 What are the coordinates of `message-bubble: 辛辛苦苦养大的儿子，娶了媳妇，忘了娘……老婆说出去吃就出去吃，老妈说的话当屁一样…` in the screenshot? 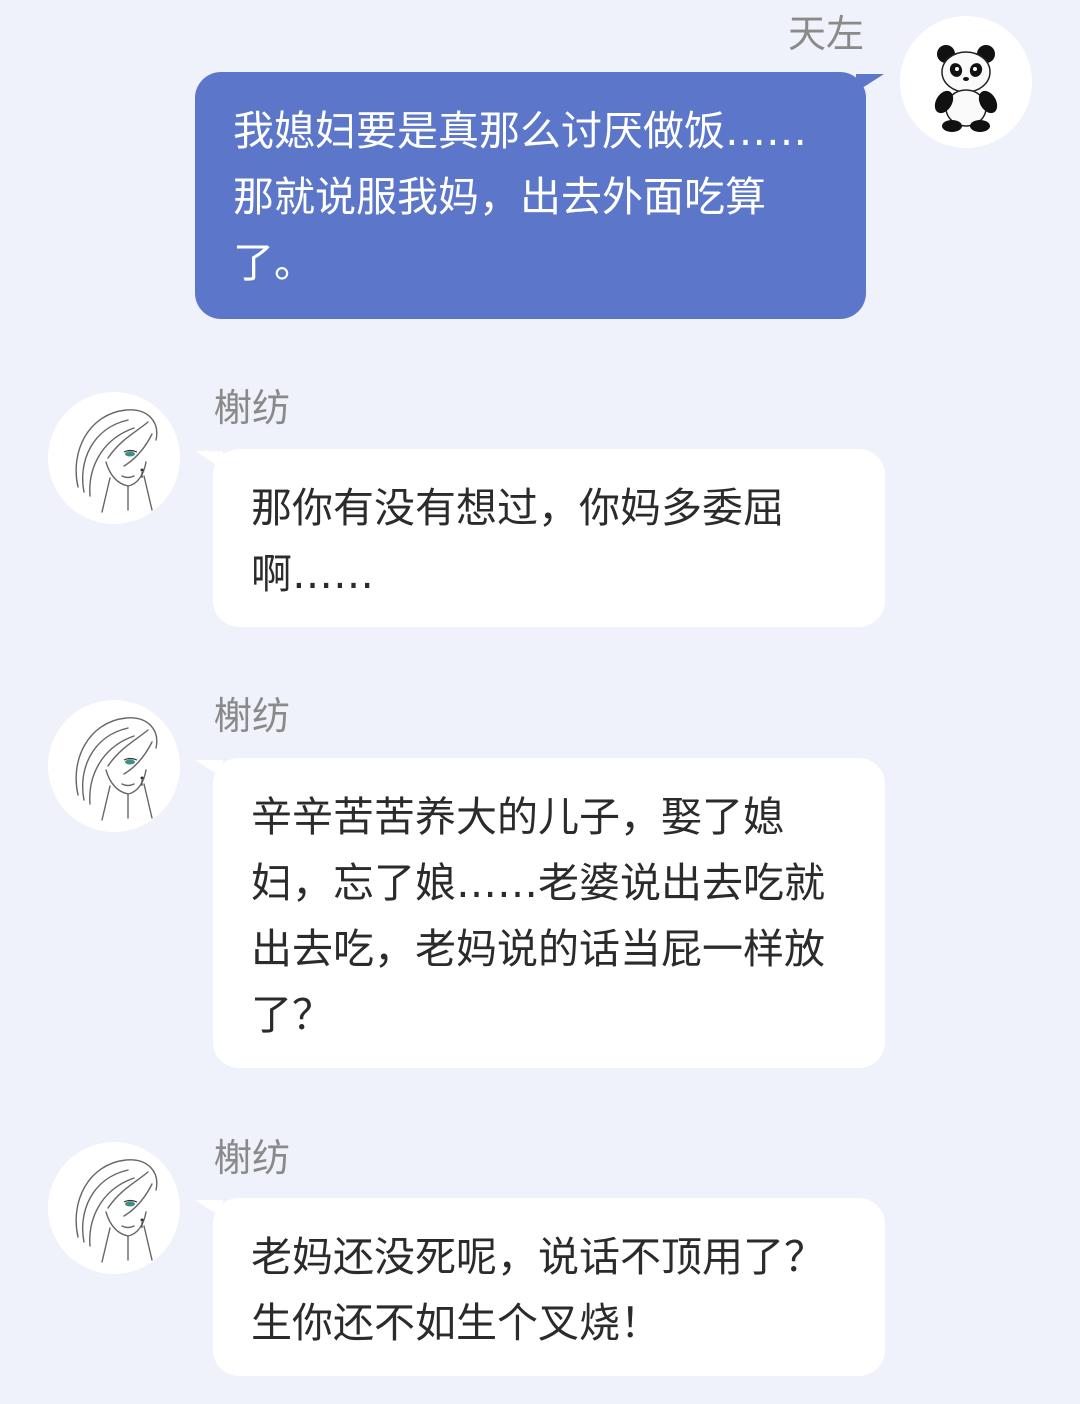 It's located at (540, 913).